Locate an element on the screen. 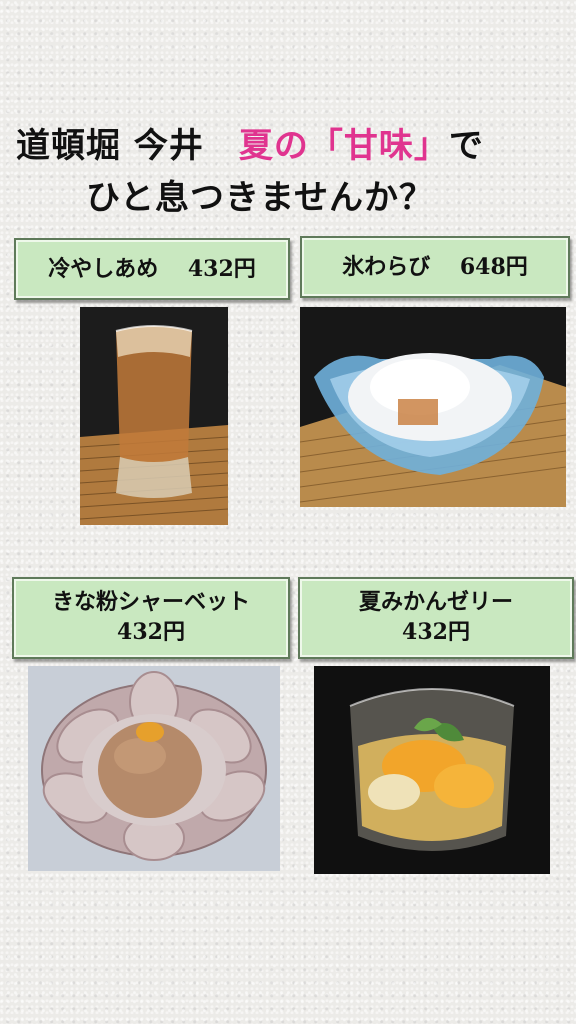  item-label-kinako-sherbet: きな粉シャーベット 432円 is located at coordinates (151, 618).